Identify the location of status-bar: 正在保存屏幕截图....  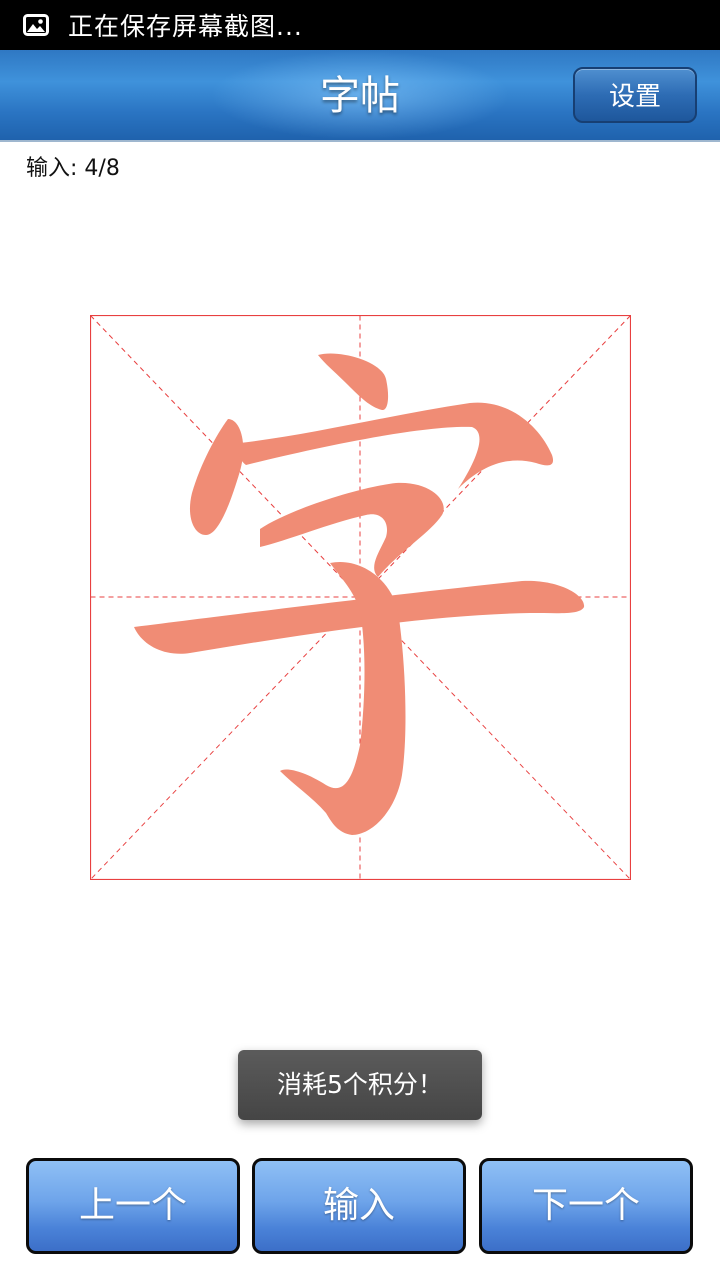
(360, 25).